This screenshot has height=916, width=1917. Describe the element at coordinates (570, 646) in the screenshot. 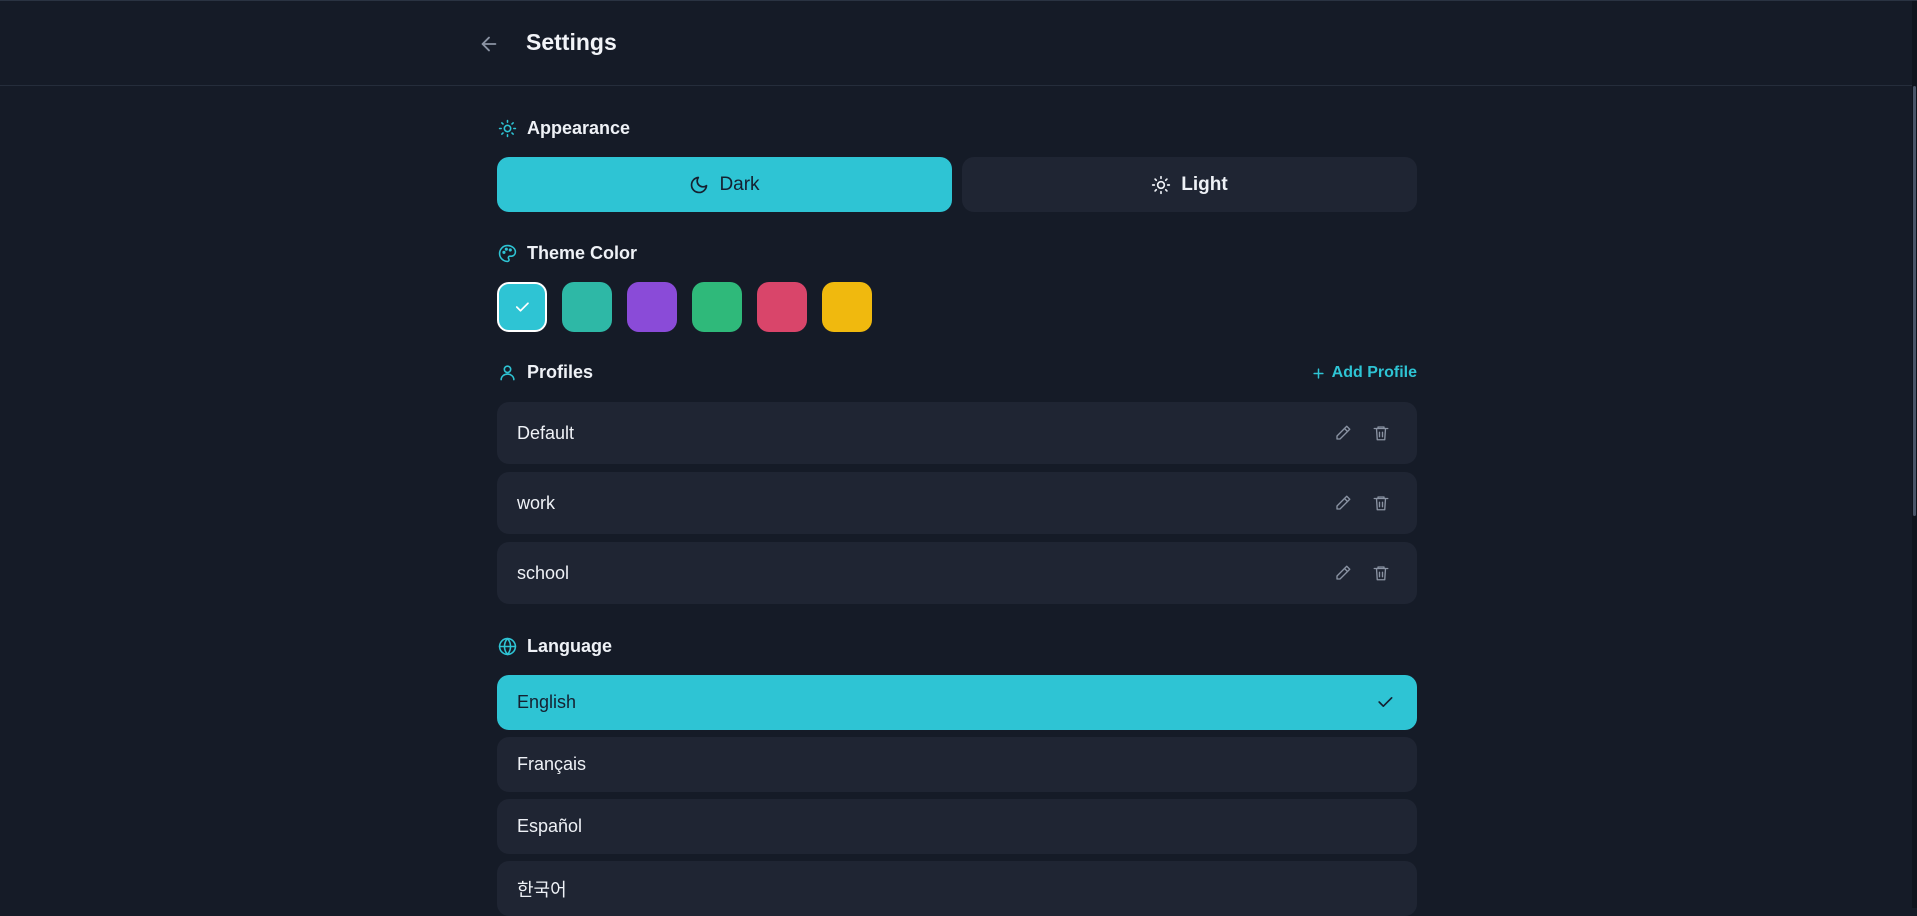

I see `language-heading: Language` at that location.